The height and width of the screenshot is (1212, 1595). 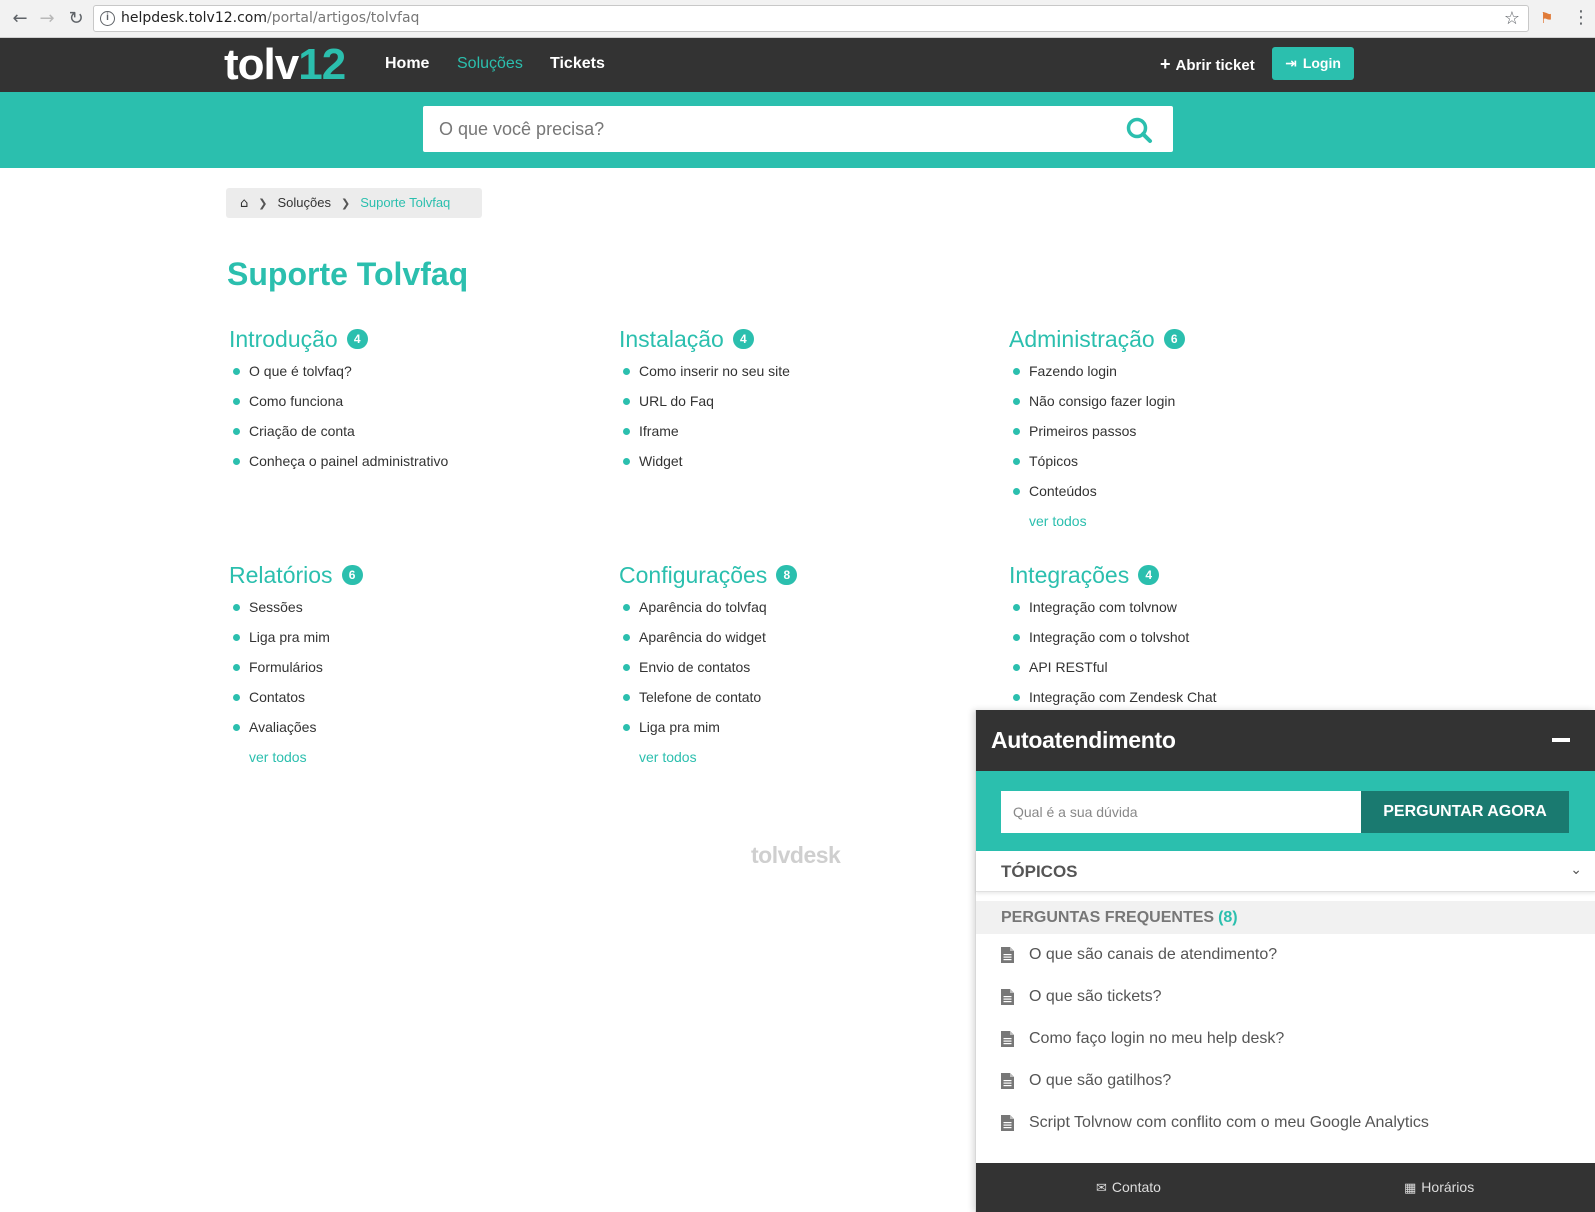 I want to click on category-count-badge: 6, so click(x=352, y=575).